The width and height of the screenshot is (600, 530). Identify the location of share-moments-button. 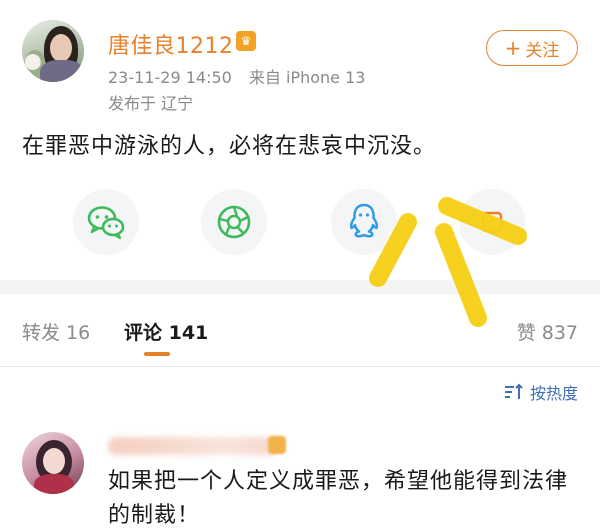
(234, 222).